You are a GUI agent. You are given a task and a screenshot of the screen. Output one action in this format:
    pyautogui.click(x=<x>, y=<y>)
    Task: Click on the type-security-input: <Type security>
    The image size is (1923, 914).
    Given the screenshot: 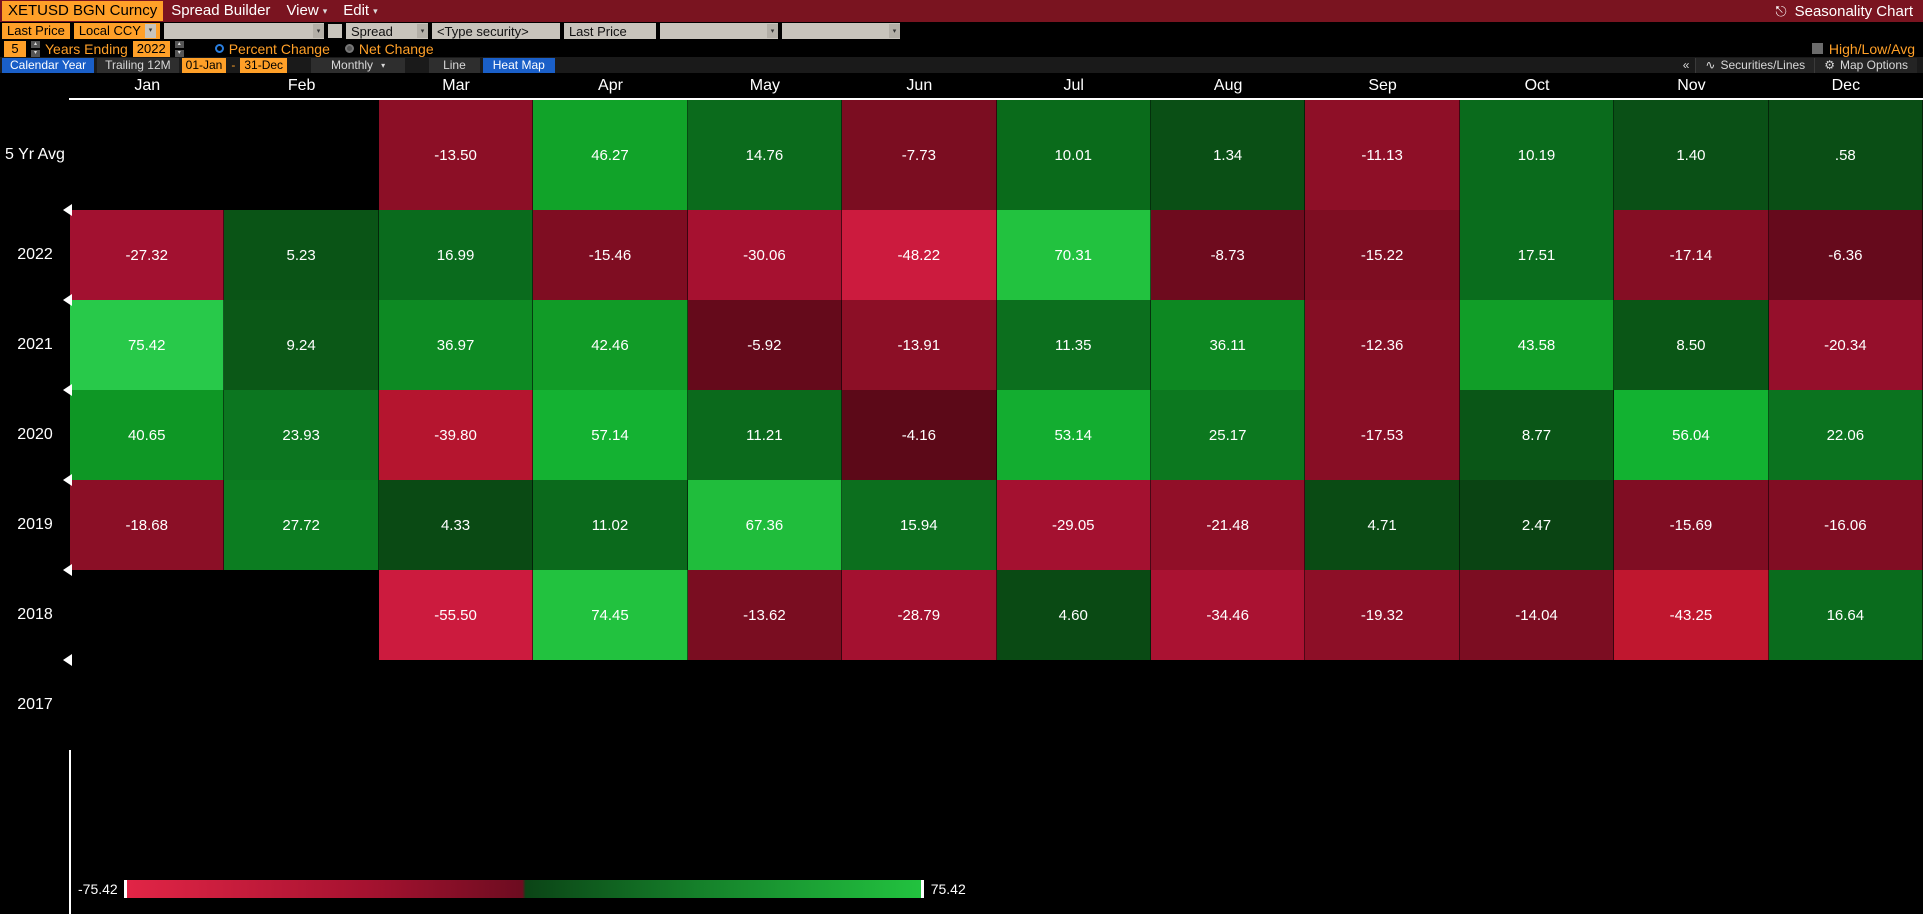 What is the action you would take?
    pyautogui.click(x=495, y=31)
    